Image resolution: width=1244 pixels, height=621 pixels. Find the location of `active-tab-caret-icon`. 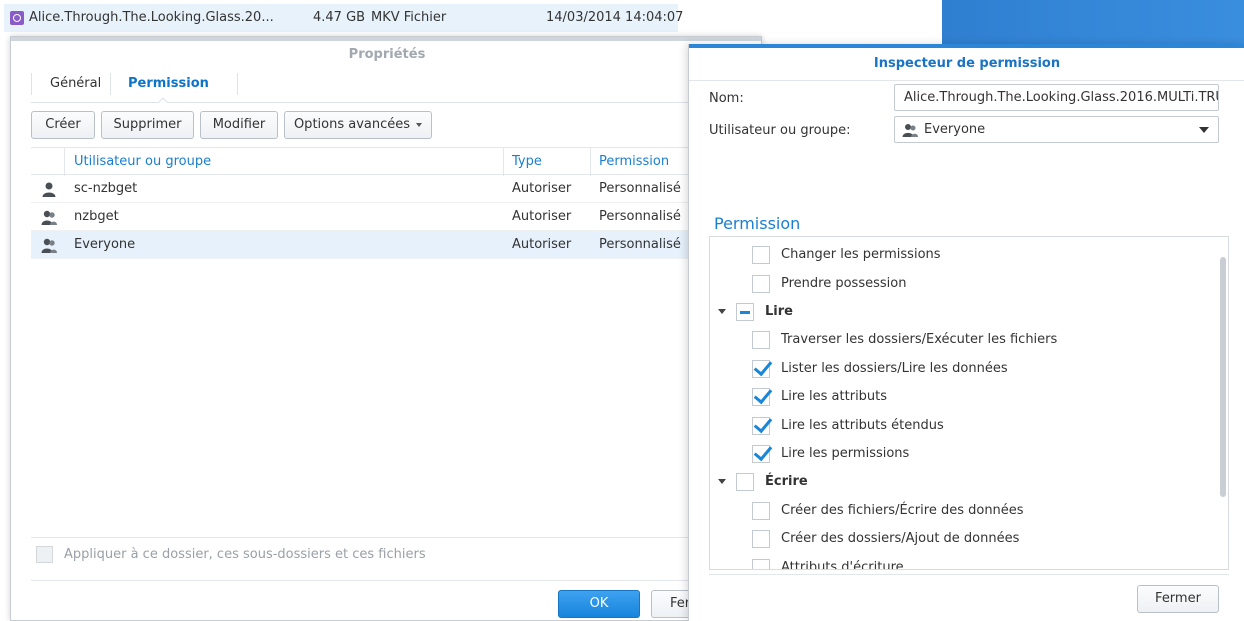

active-tab-caret-icon is located at coordinates (163, 100).